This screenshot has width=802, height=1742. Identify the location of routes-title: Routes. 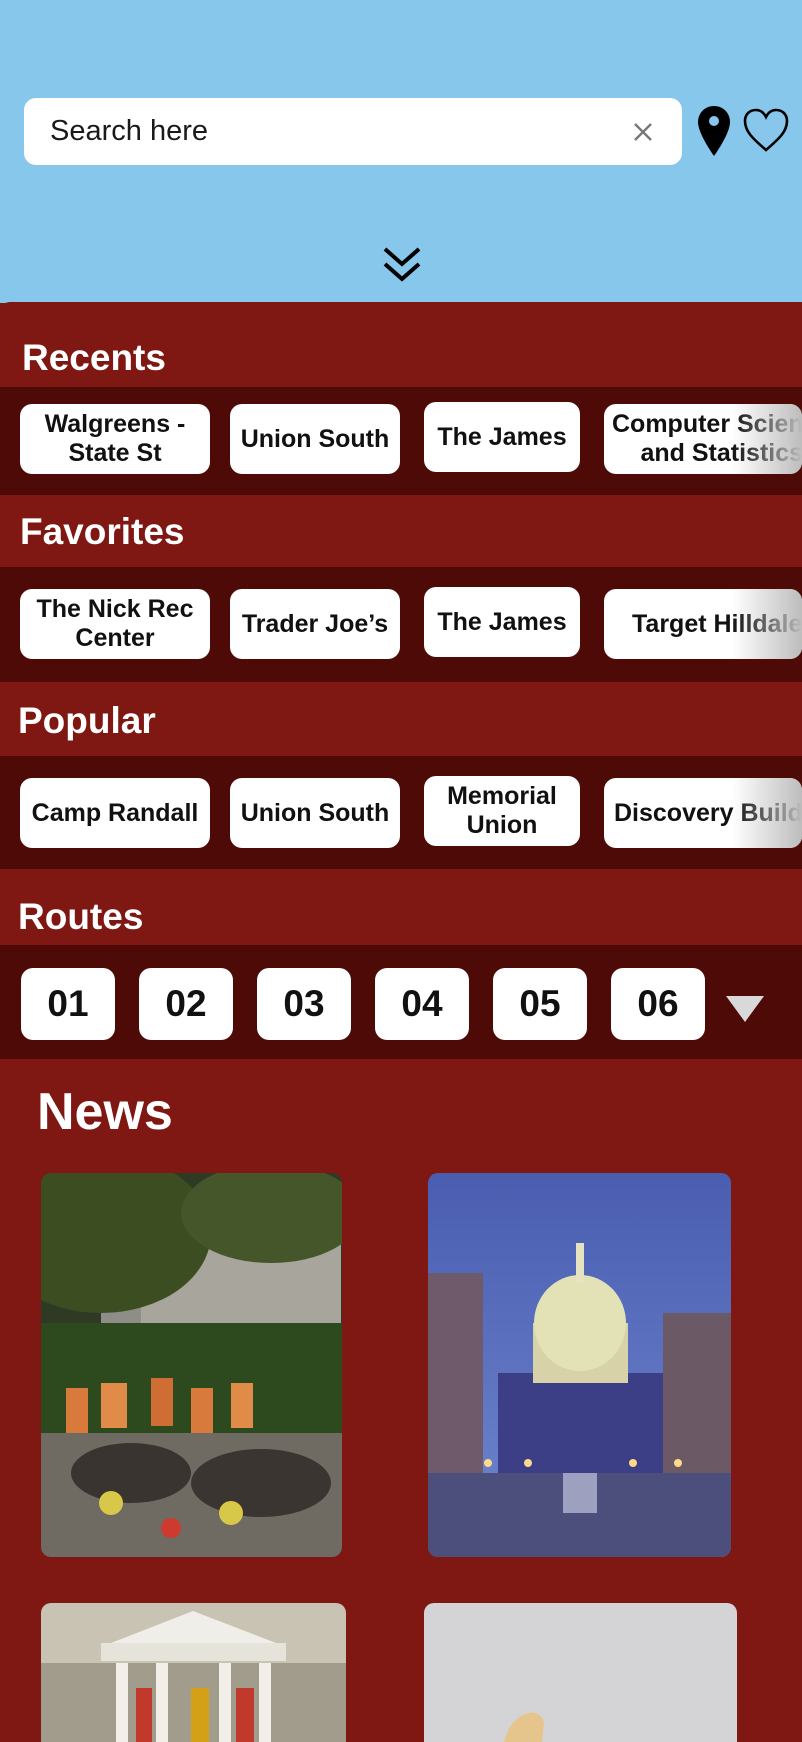
(81, 916).